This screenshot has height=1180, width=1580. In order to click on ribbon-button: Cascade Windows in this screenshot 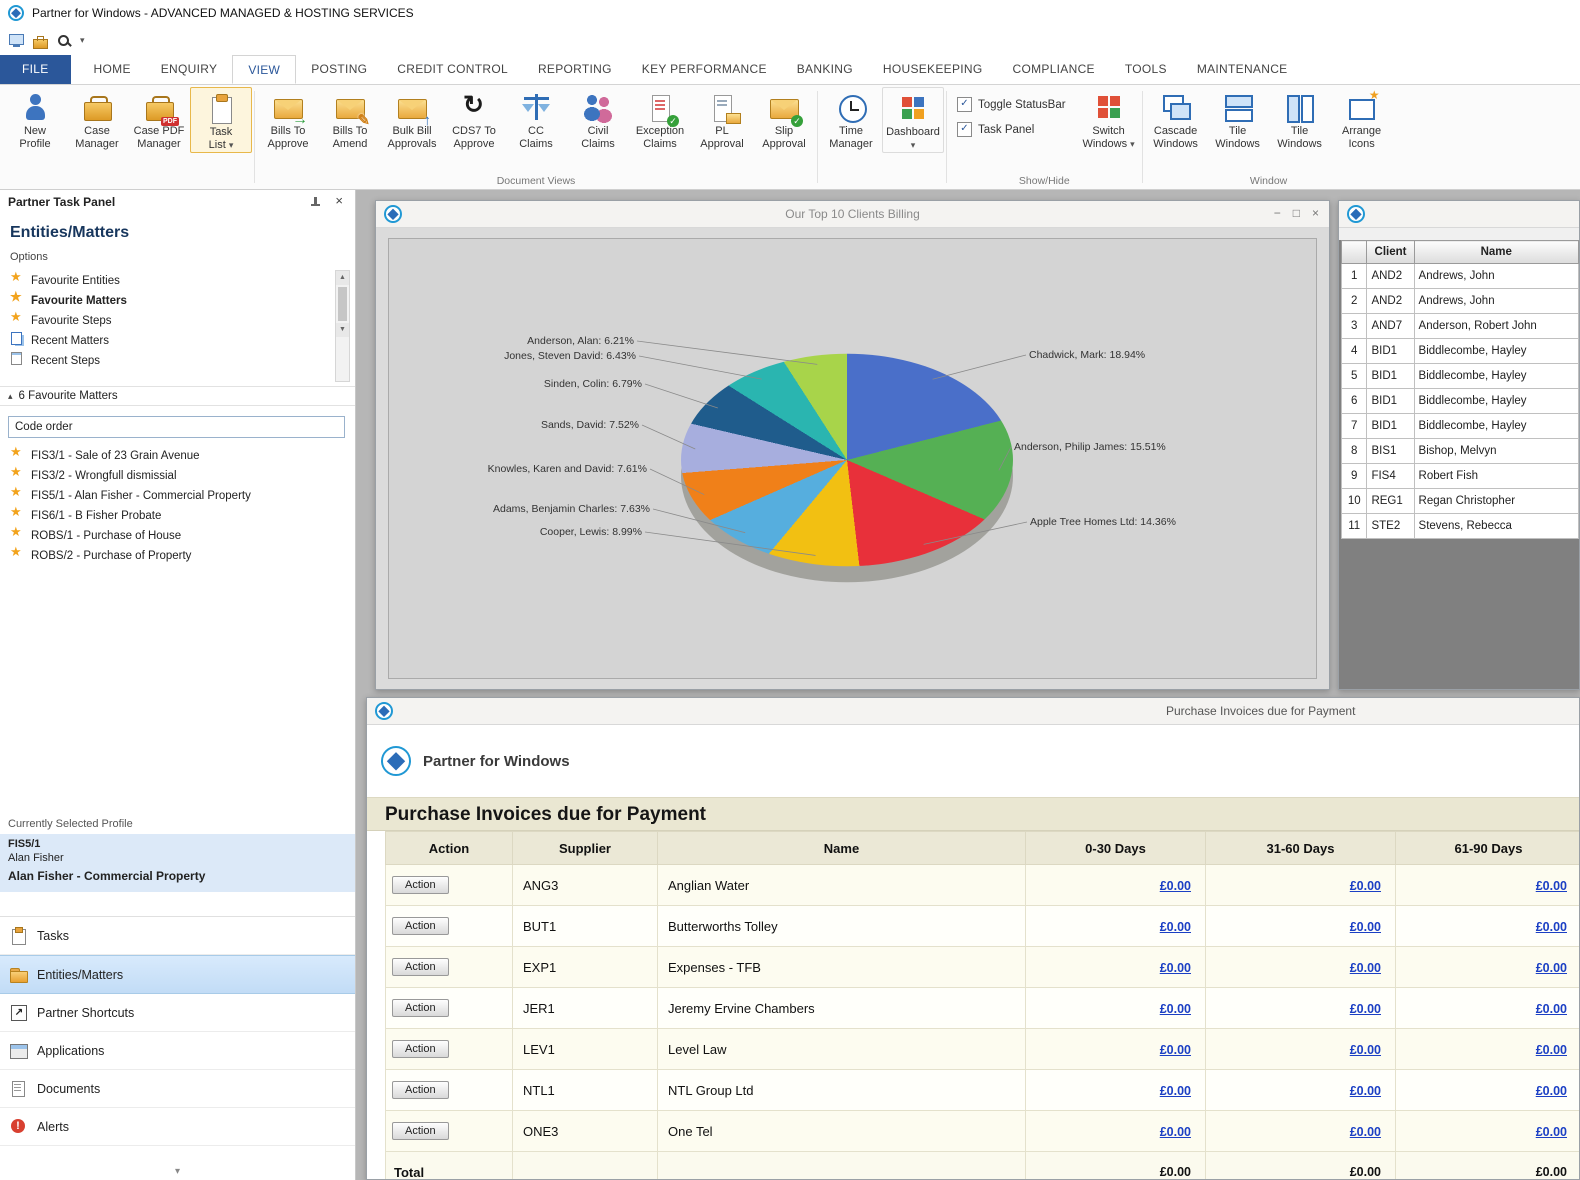, I will do `click(1176, 119)`.